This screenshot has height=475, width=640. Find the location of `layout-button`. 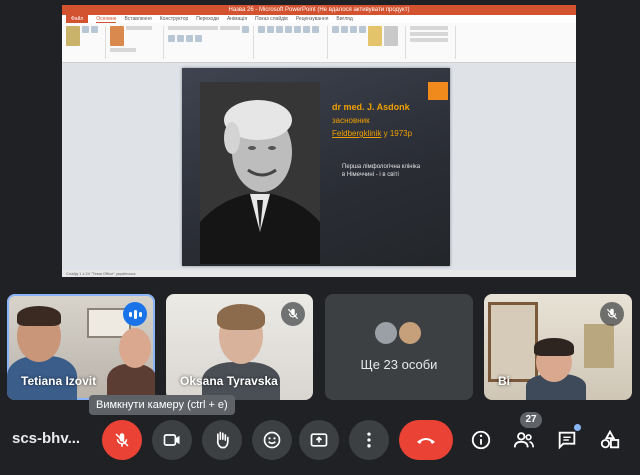

layout-button is located at coordinates (139, 28).